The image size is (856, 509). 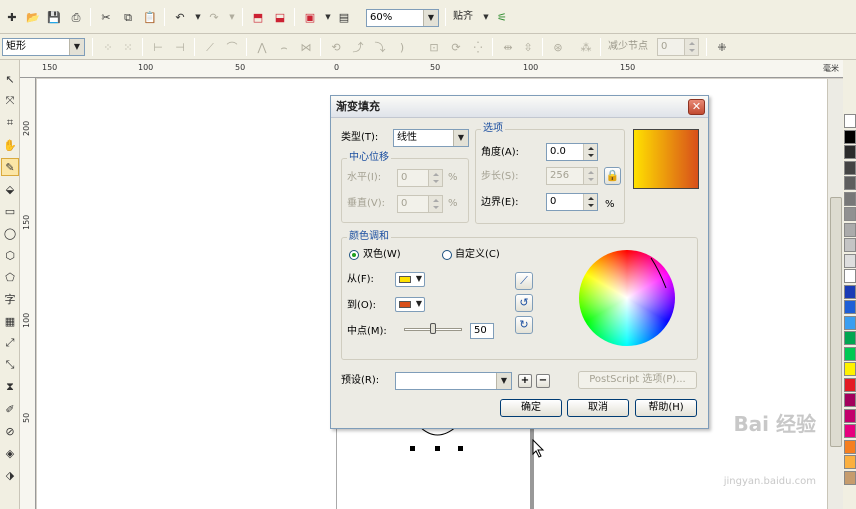 I want to click on paste-icon: 📋, so click(x=150, y=17).